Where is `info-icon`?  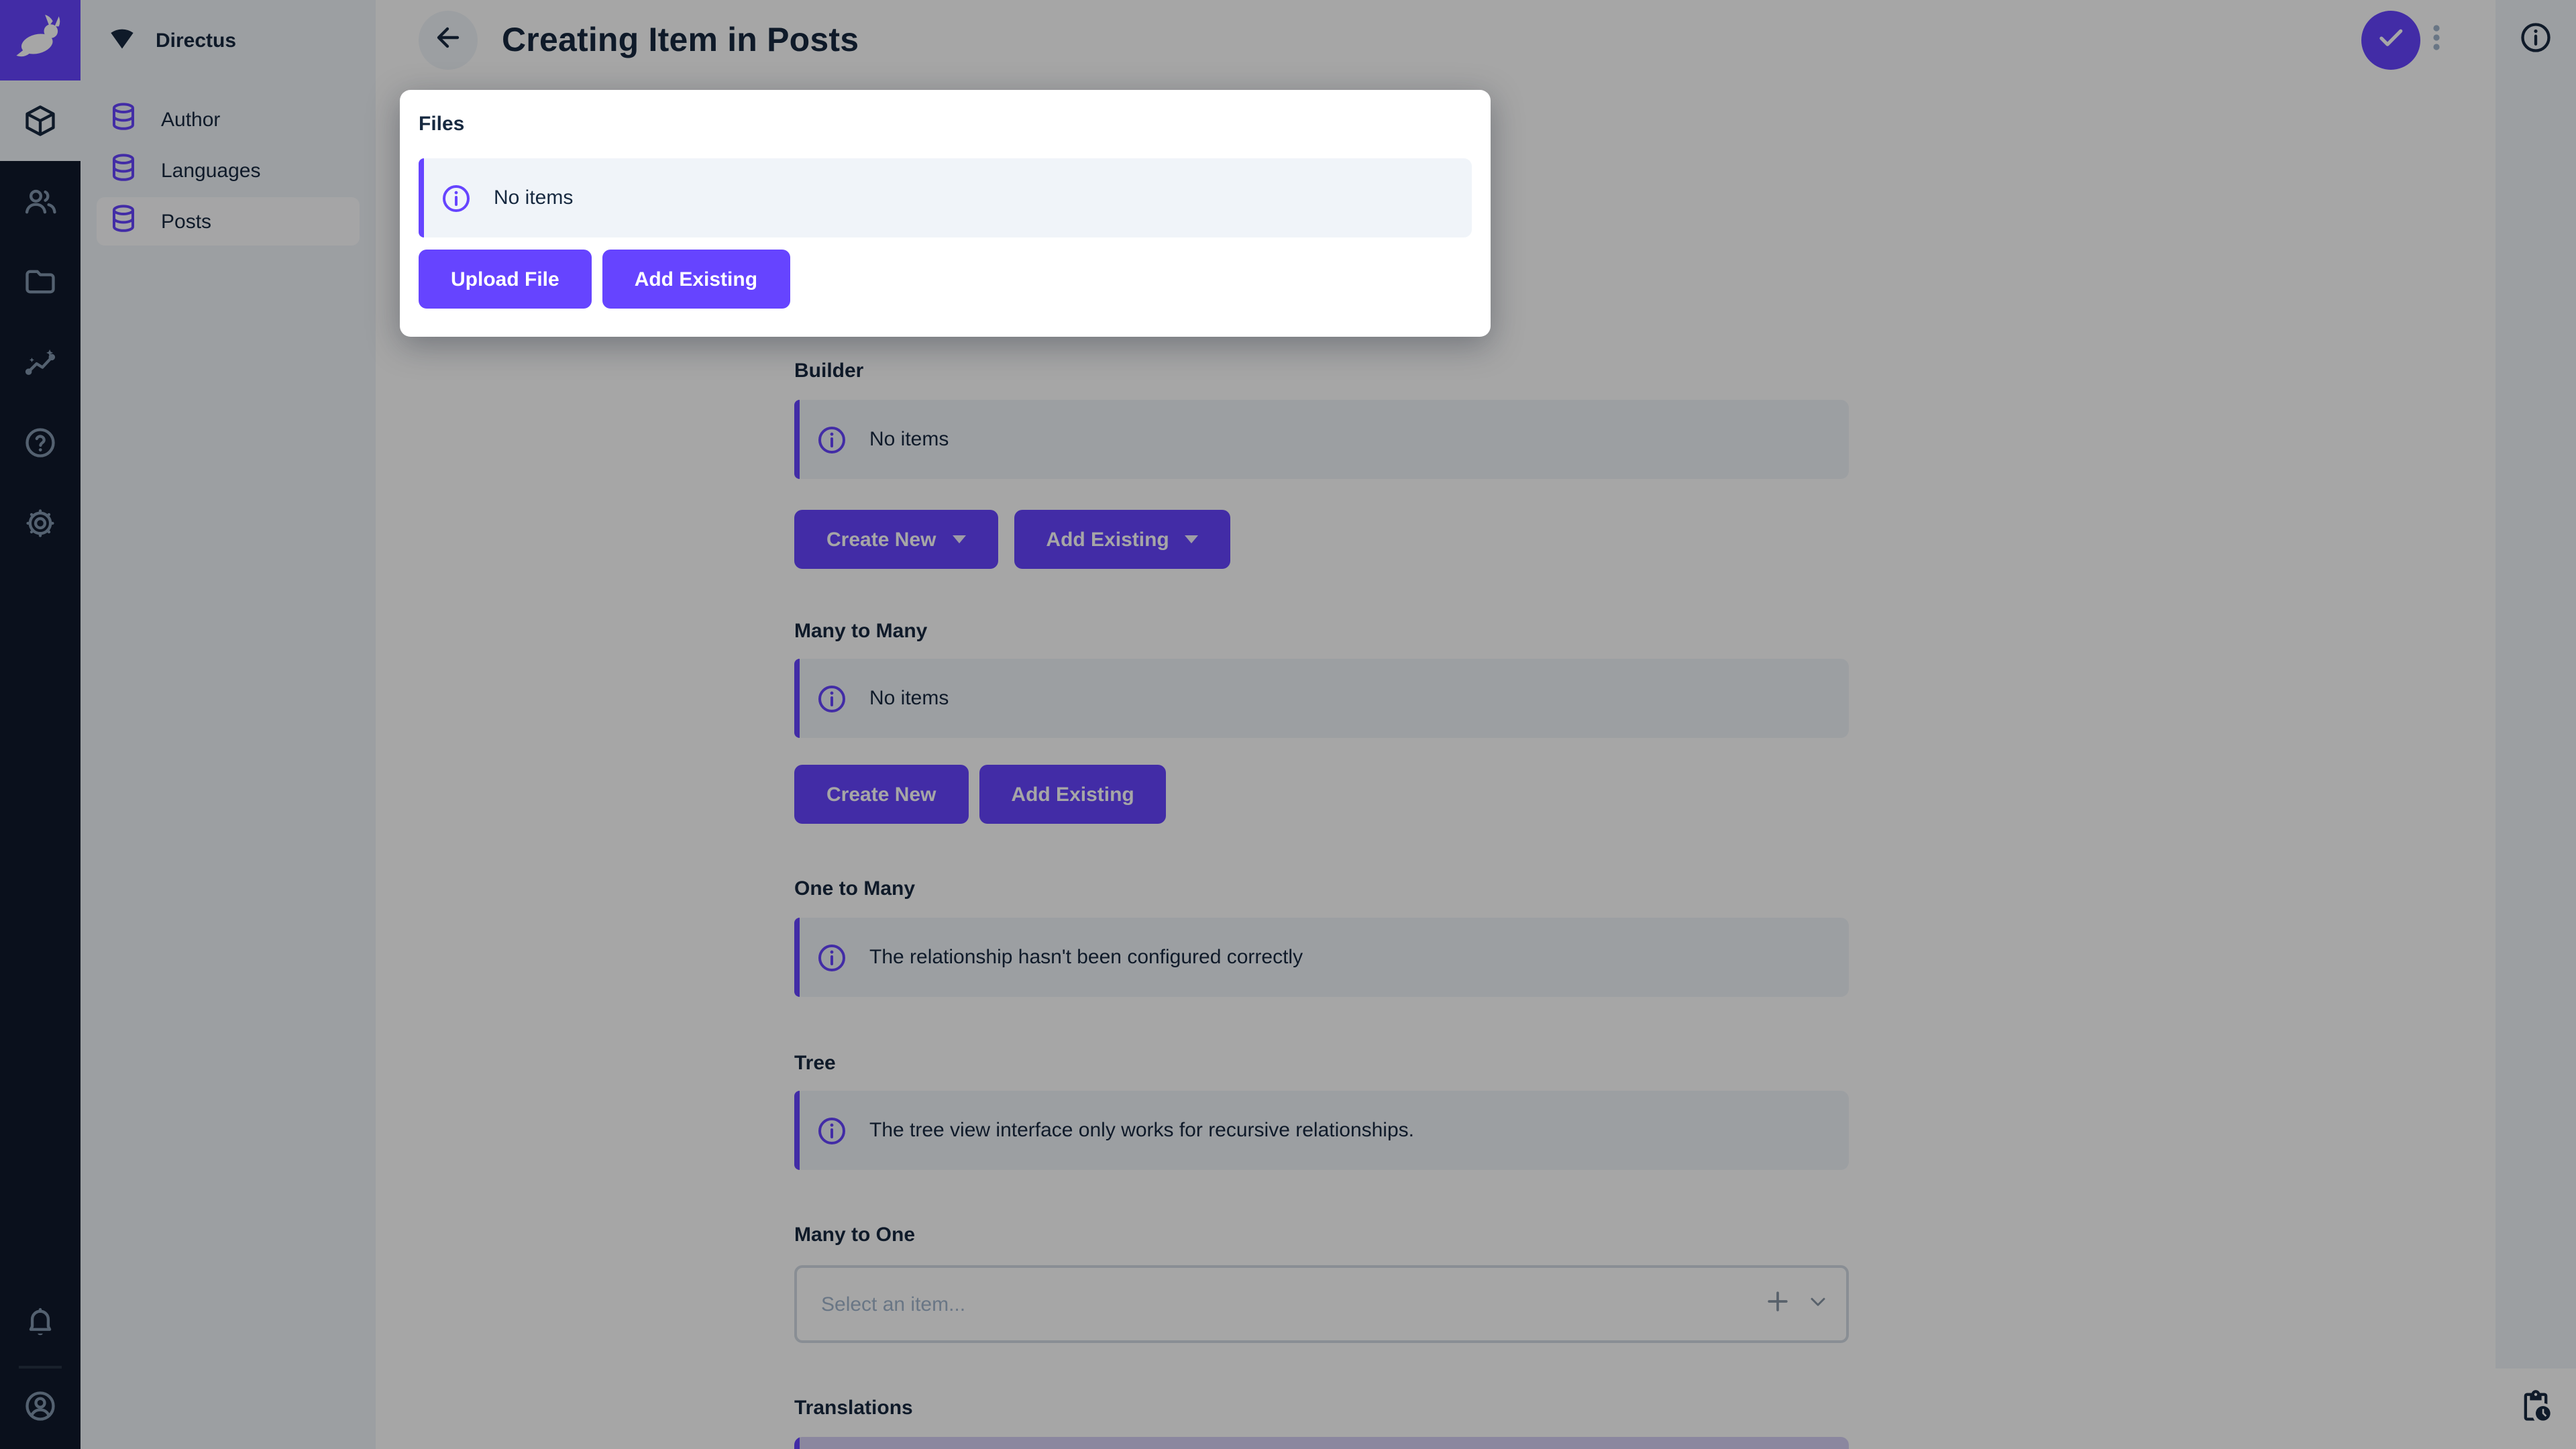
info-icon is located at coordinates (456, 200).